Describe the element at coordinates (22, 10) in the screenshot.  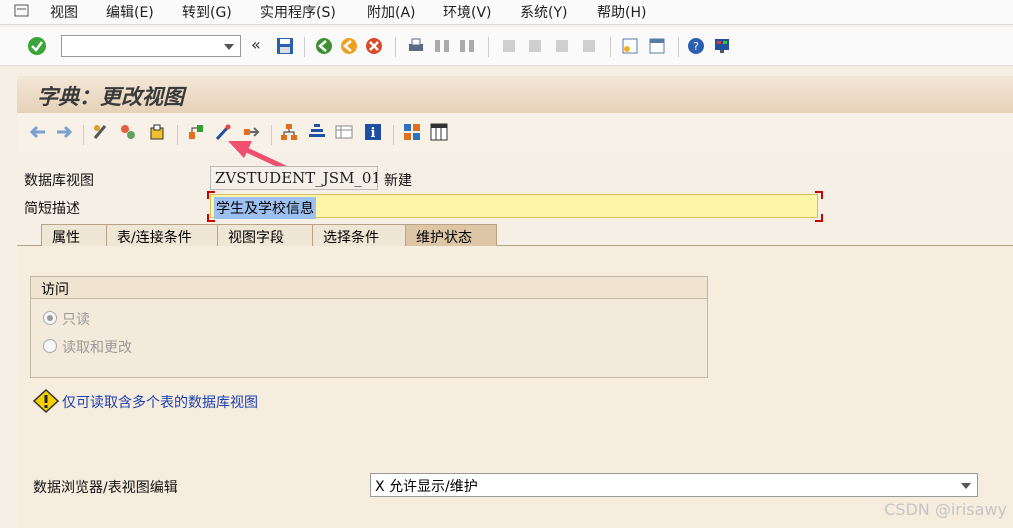
I see `window-menu-icon` at that location.